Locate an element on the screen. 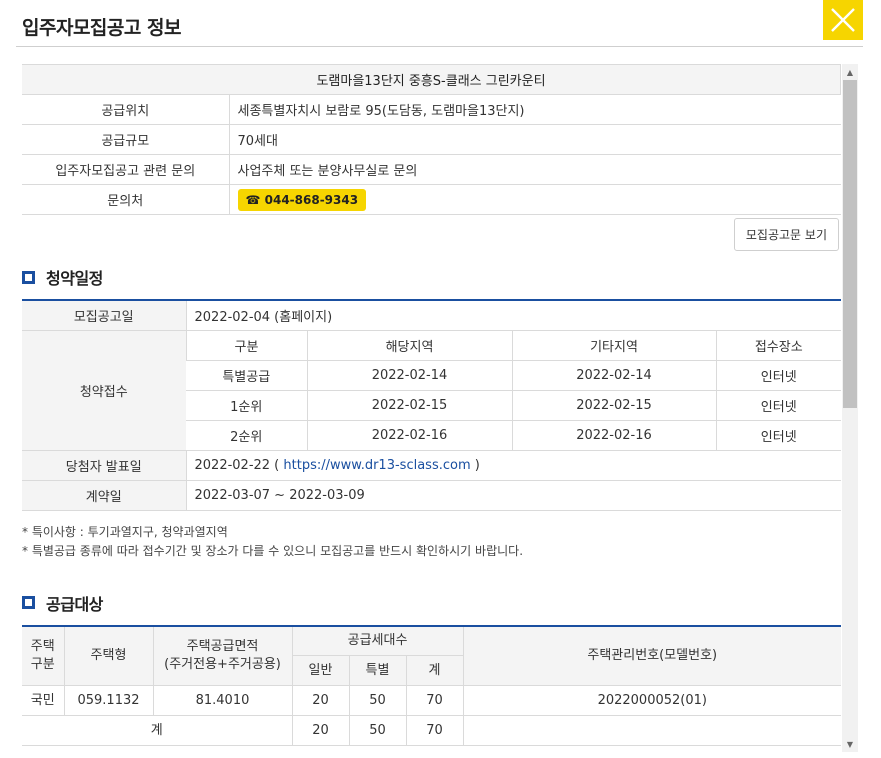 The width and height of the screenshot is (881, 758). col-header: 기타지역 is located at coordinates (613, 345).